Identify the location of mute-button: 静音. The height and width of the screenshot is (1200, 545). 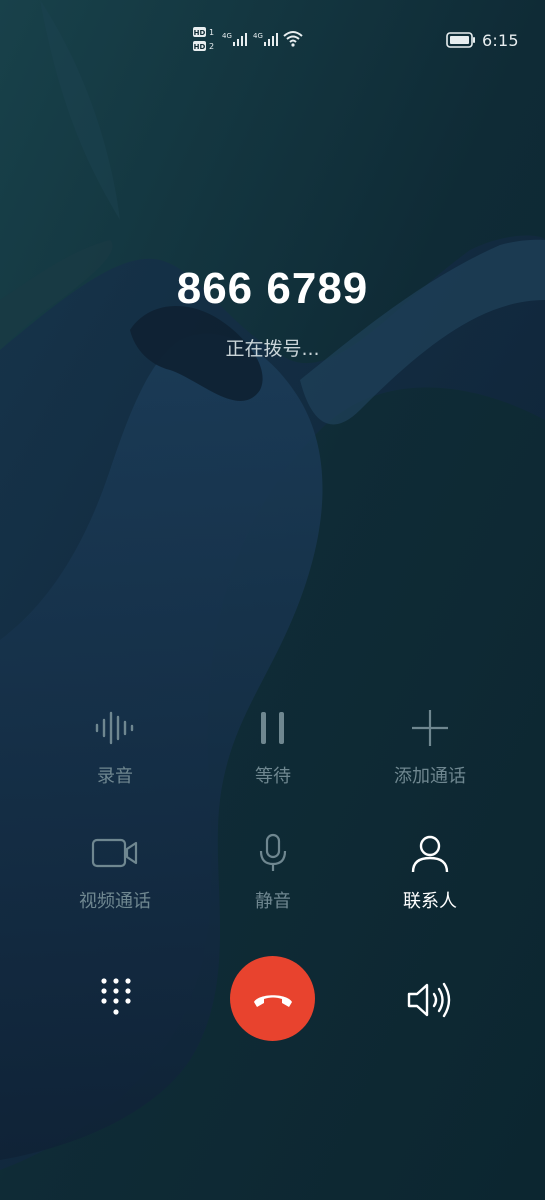
(273, 876).